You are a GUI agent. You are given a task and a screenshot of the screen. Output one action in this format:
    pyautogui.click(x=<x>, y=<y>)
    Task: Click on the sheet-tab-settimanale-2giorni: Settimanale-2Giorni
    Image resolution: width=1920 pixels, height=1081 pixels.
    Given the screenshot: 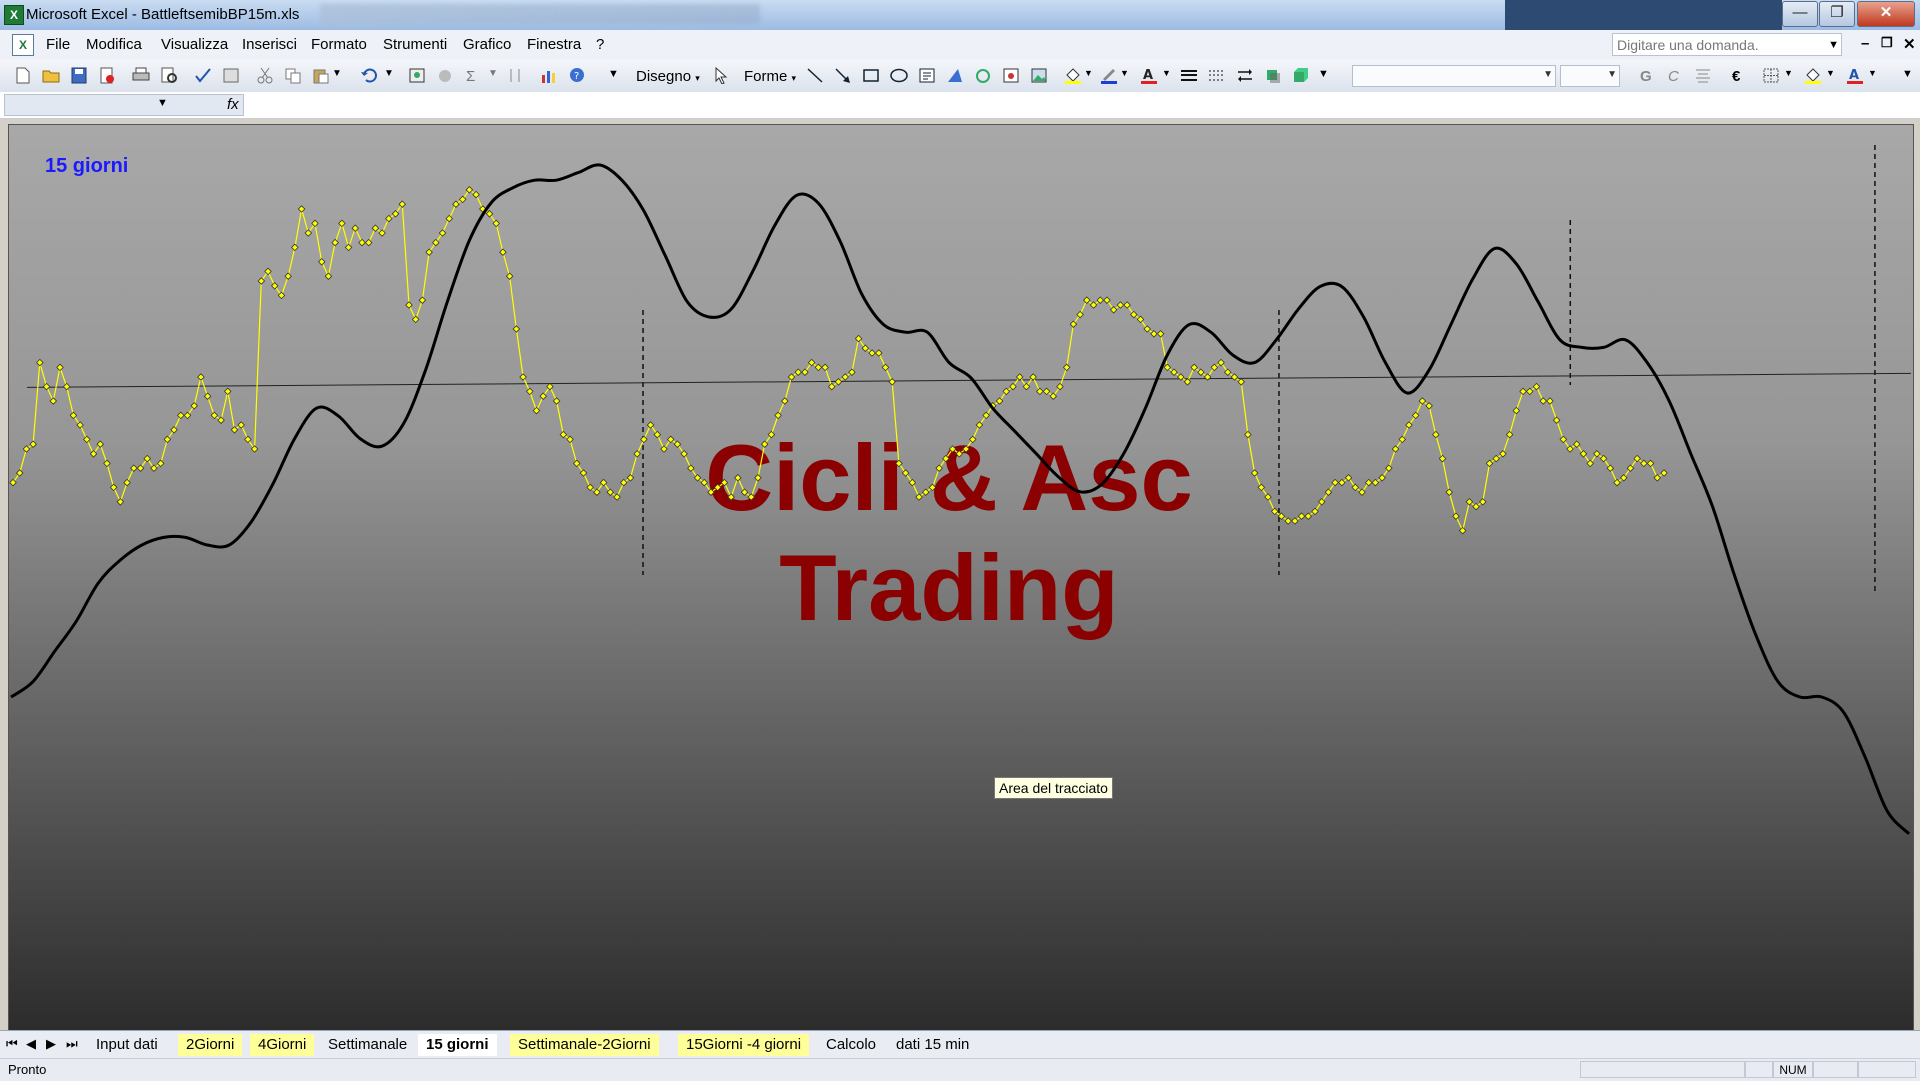 What is the action you would take?
    pyautogui.click(x=584, y=1045)
    